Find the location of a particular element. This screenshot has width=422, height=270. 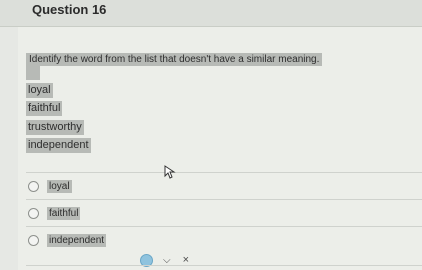

answer-option-loyal: loyal is located at coordinates (49, 186).